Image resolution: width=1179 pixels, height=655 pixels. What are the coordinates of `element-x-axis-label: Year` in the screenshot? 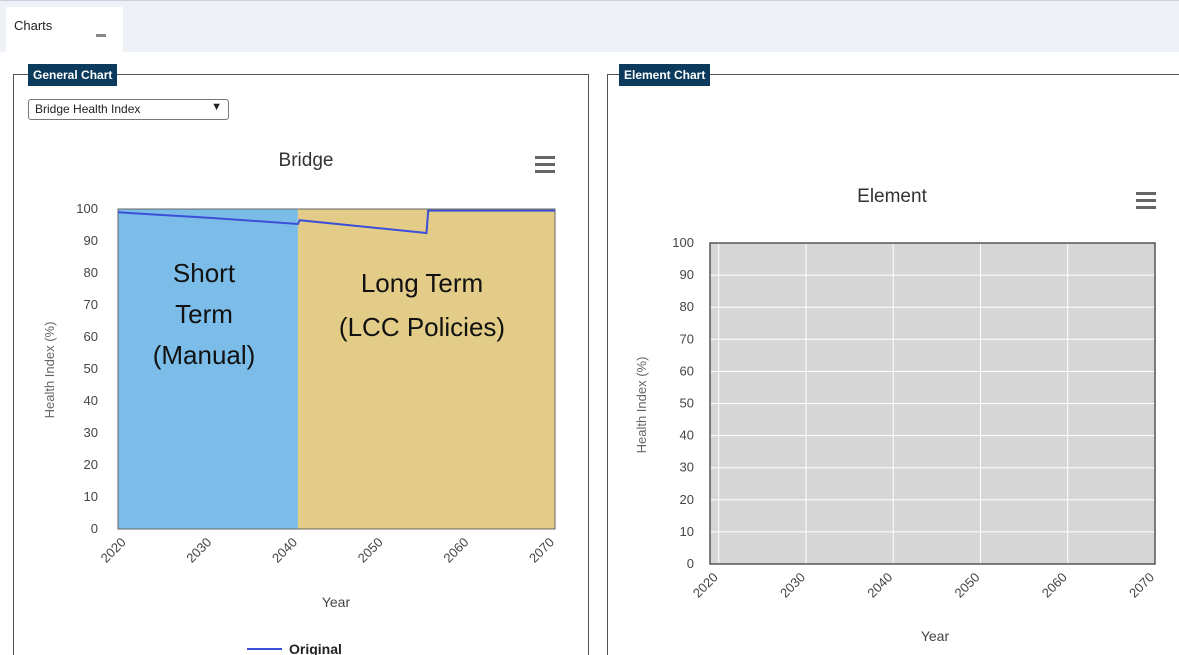 It's located at (935, 636).